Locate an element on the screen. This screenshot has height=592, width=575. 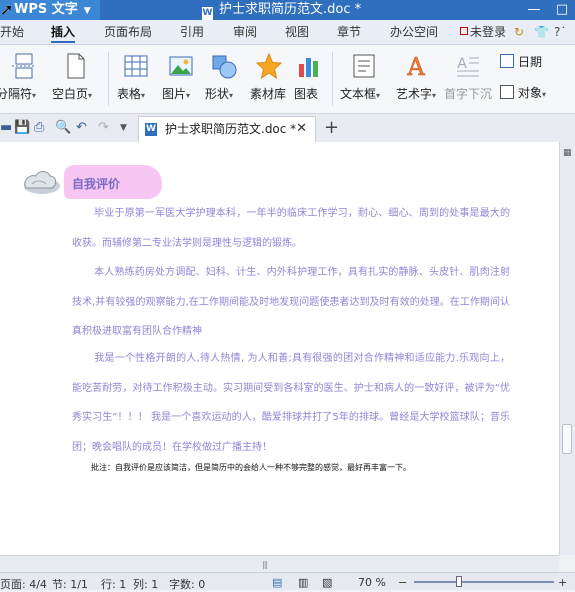
section-indicator: 节: 1/1 is located at coordinates (70, 584).